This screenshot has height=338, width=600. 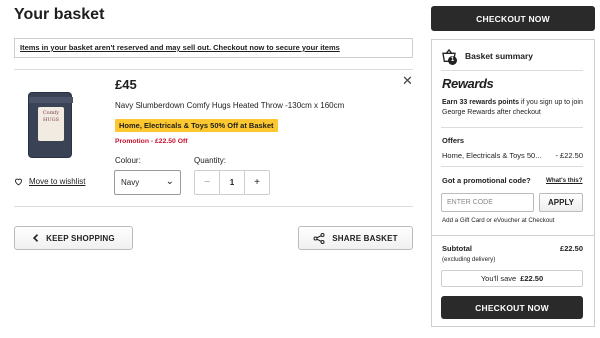 I want to click on divider-bottom, so click(x=213, y=206).